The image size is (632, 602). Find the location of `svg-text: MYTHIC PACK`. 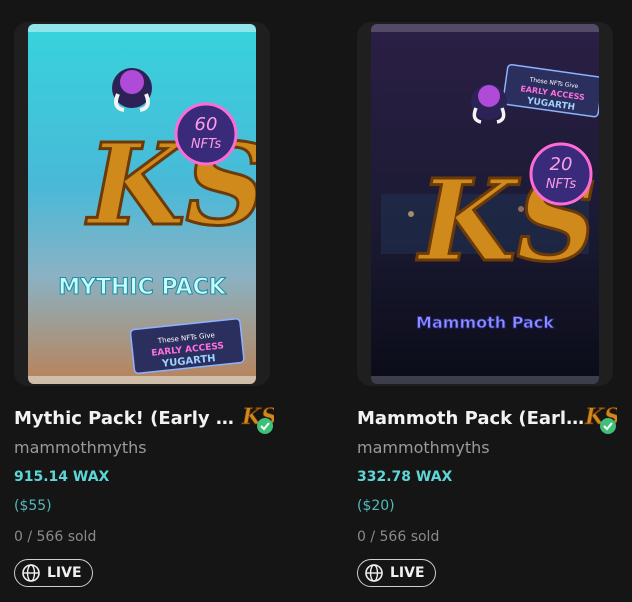

svg-text: MYTHIC PACK is located at coordinates (142, 287).